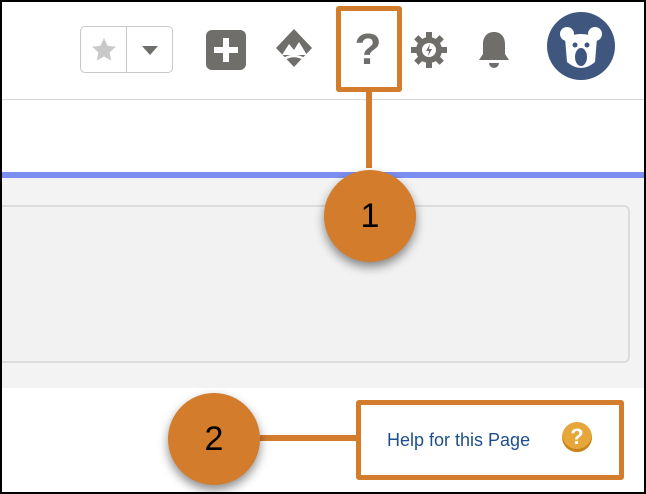 This screenshot has width=646, height=494. What do you see at coordinates (309, 438) in the screenshot?
I see `callout-2-connector` at bounding box center [309, 438].